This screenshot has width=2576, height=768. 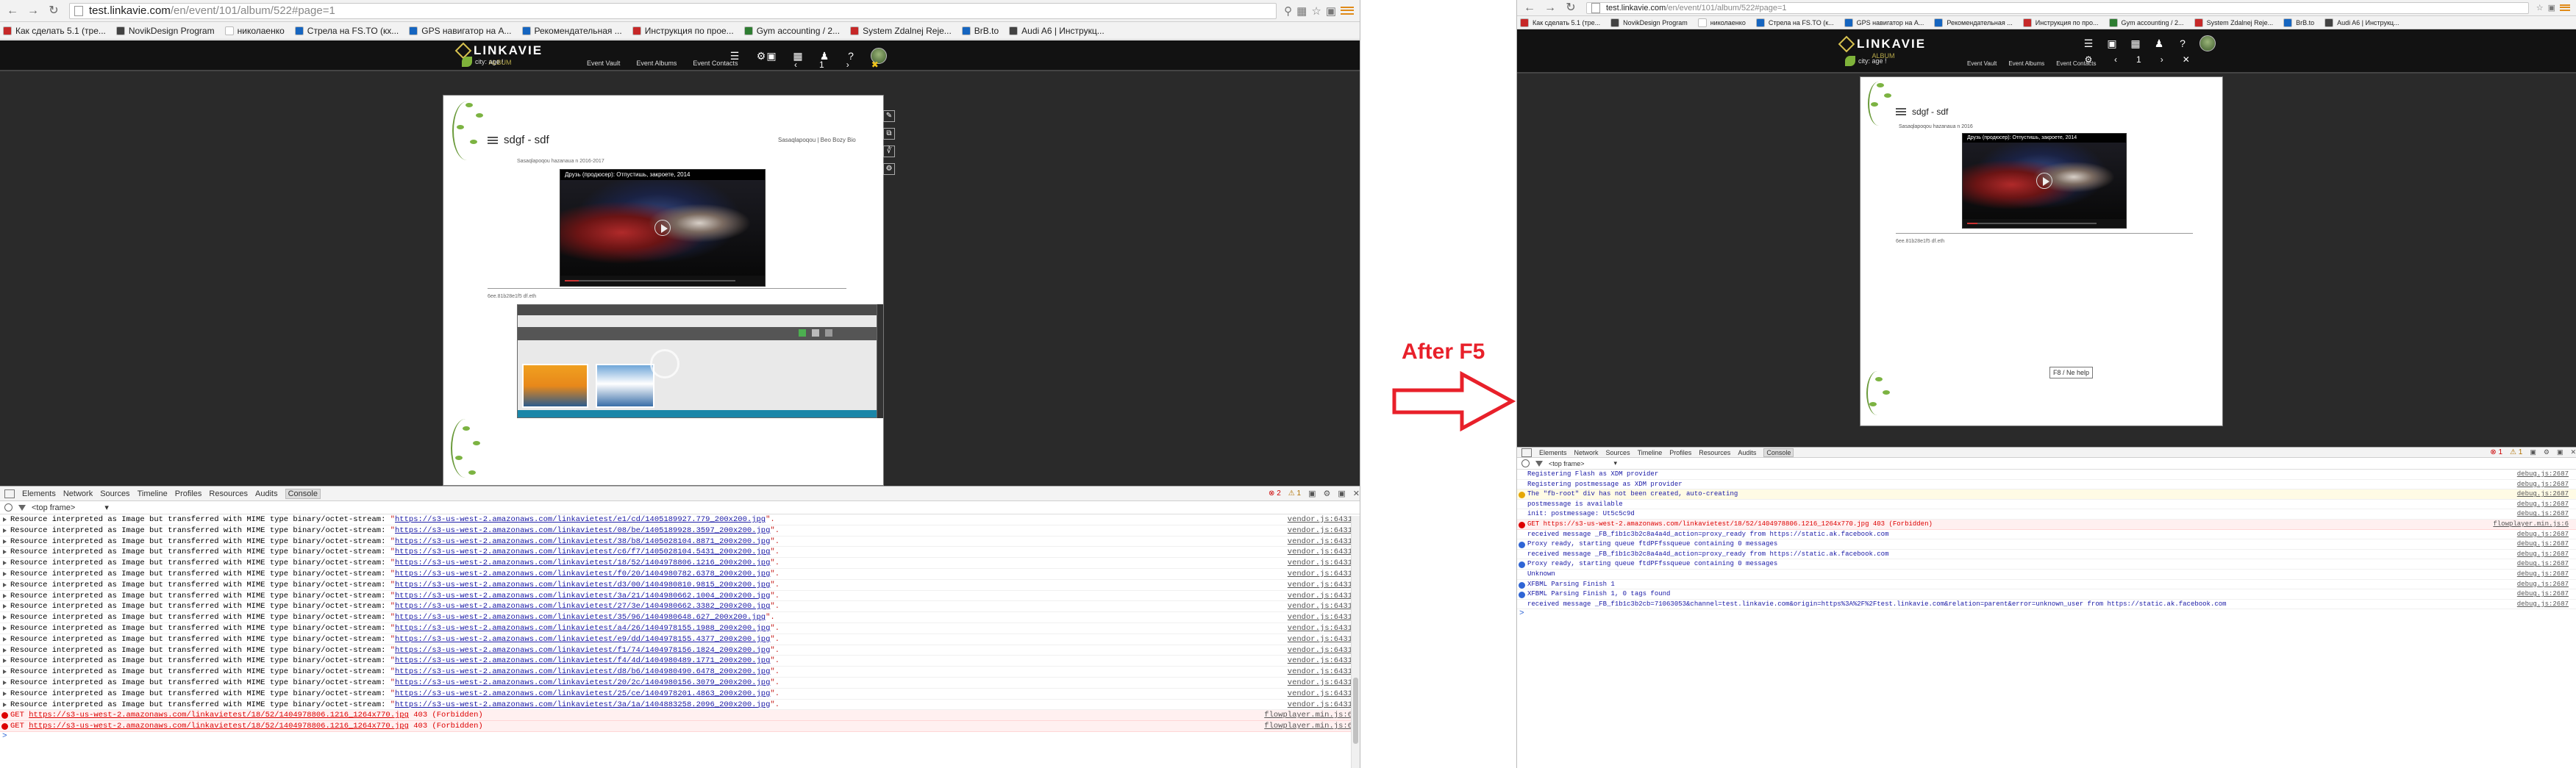 I want to click on add-icon, so click(x=802, y=333).